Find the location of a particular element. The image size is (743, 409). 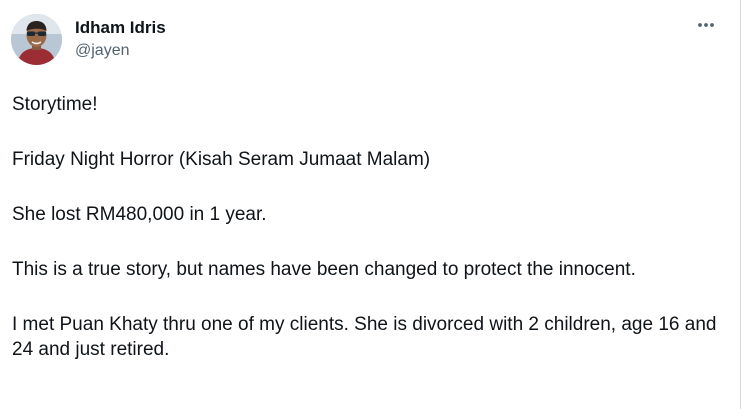

more-options-button is located at coordinates (706, 25).